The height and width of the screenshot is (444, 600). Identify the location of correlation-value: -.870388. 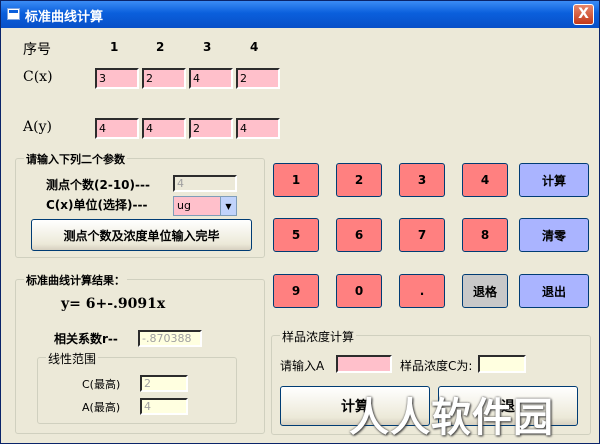
(170, 338).